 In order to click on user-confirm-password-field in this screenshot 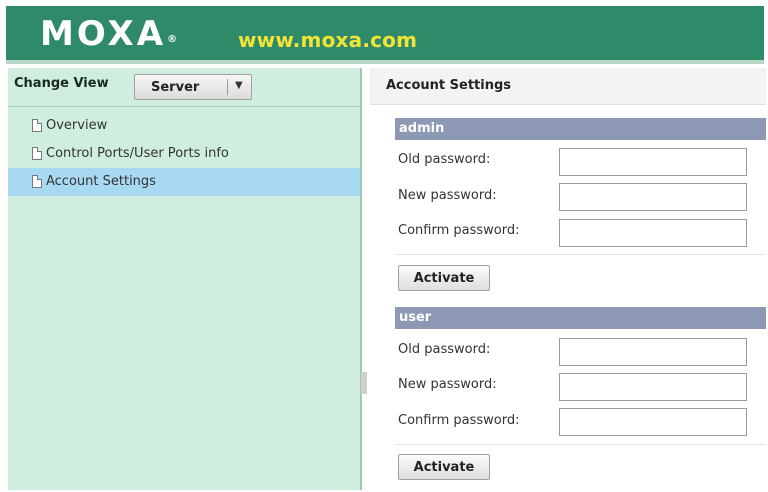, I will do `click(653, 422)`.